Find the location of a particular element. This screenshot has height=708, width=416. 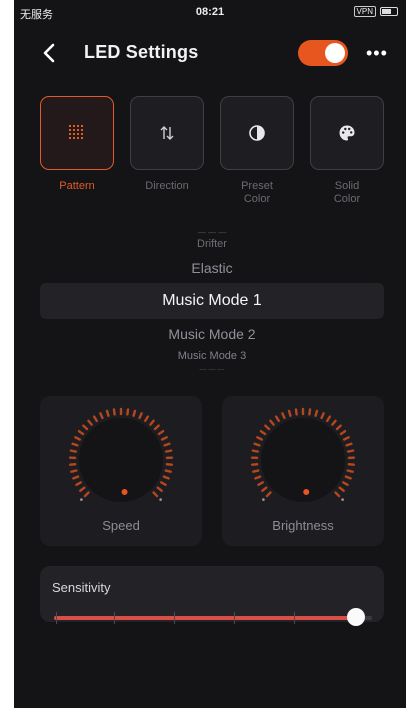

back-arrow-icon is located at coordinates (49, 53).